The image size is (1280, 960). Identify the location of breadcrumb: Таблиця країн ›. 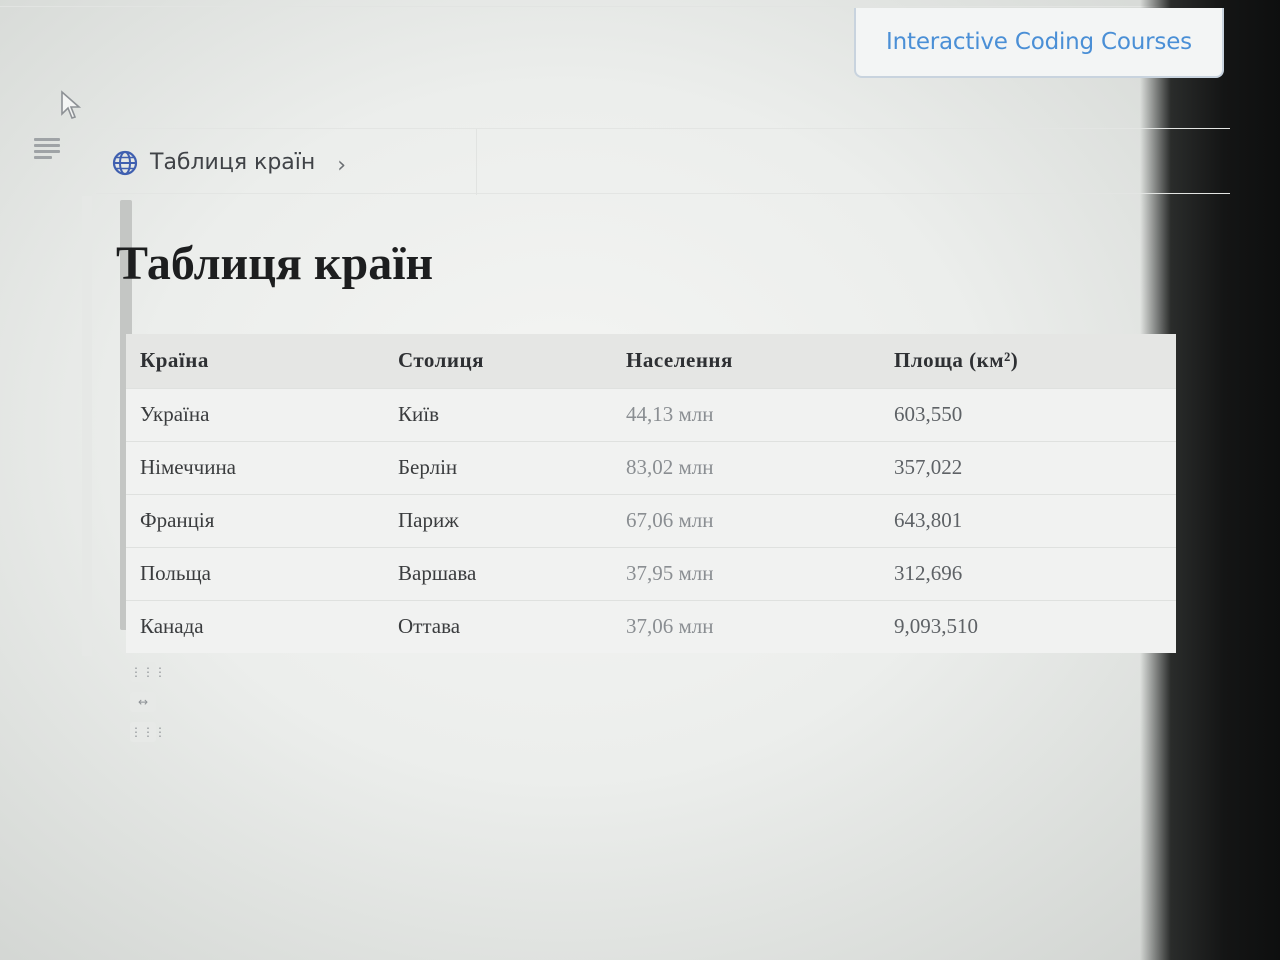
(229, 162).